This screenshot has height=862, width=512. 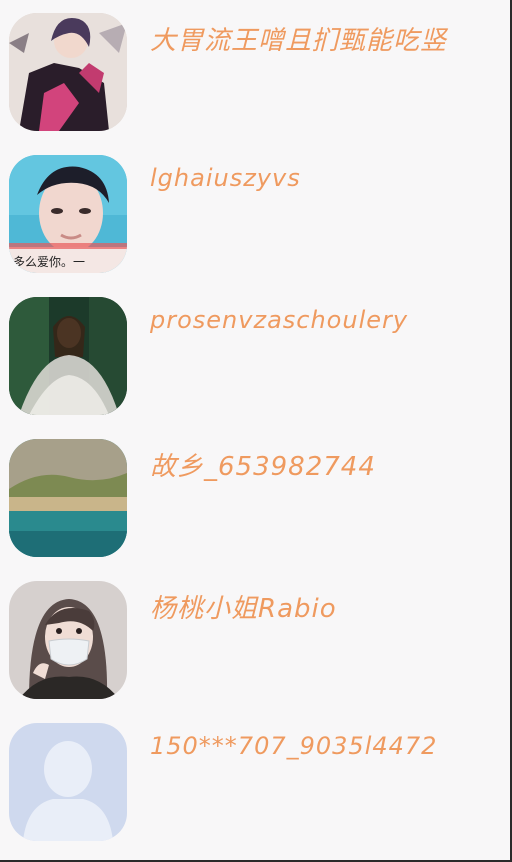 I want to click on avatar-caption: 多么爱你。一, so click(x=49, y=262).